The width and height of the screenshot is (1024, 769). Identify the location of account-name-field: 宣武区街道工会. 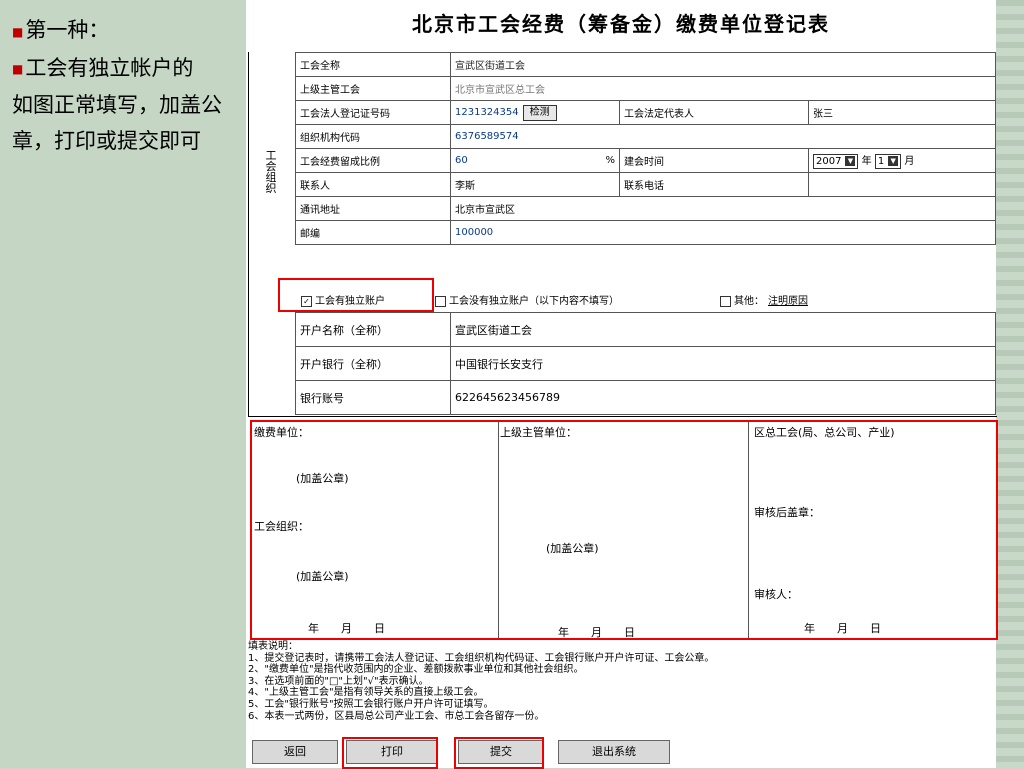
(723, 329).